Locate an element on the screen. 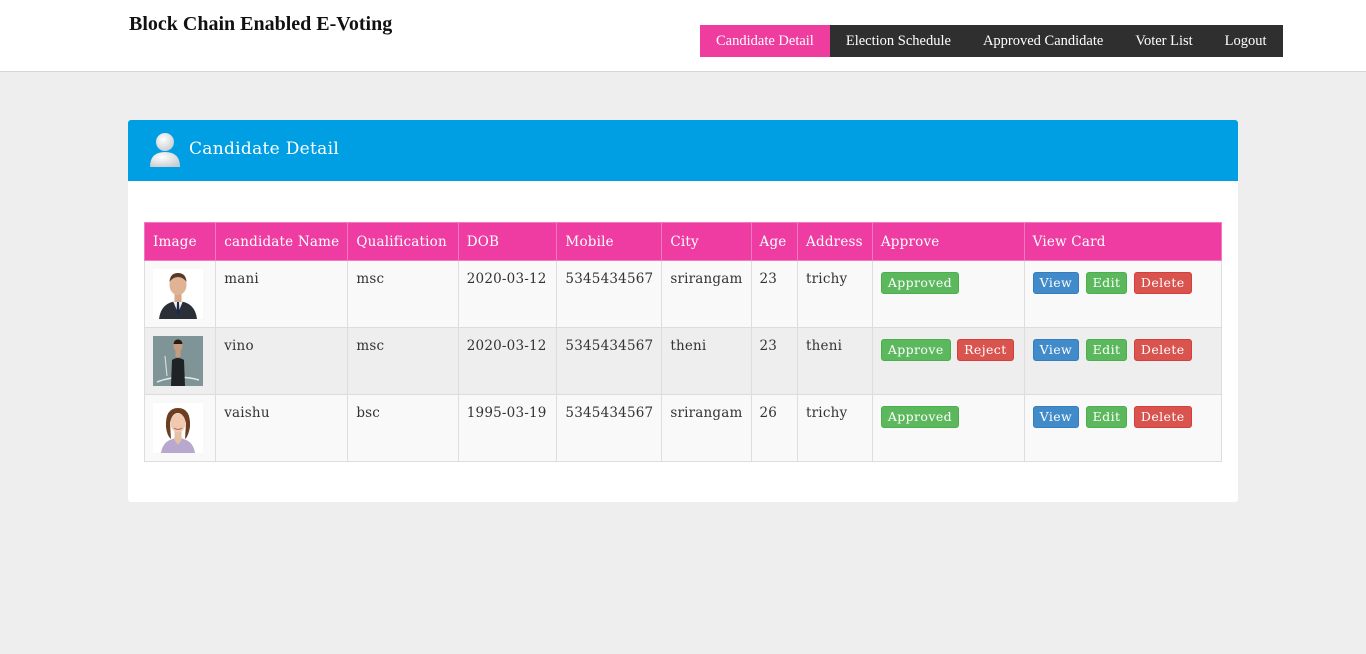 This screenshot has width=1366, height=654. nav-approved-candidate: Approved Candidate is located at coordinates (1043, 41).